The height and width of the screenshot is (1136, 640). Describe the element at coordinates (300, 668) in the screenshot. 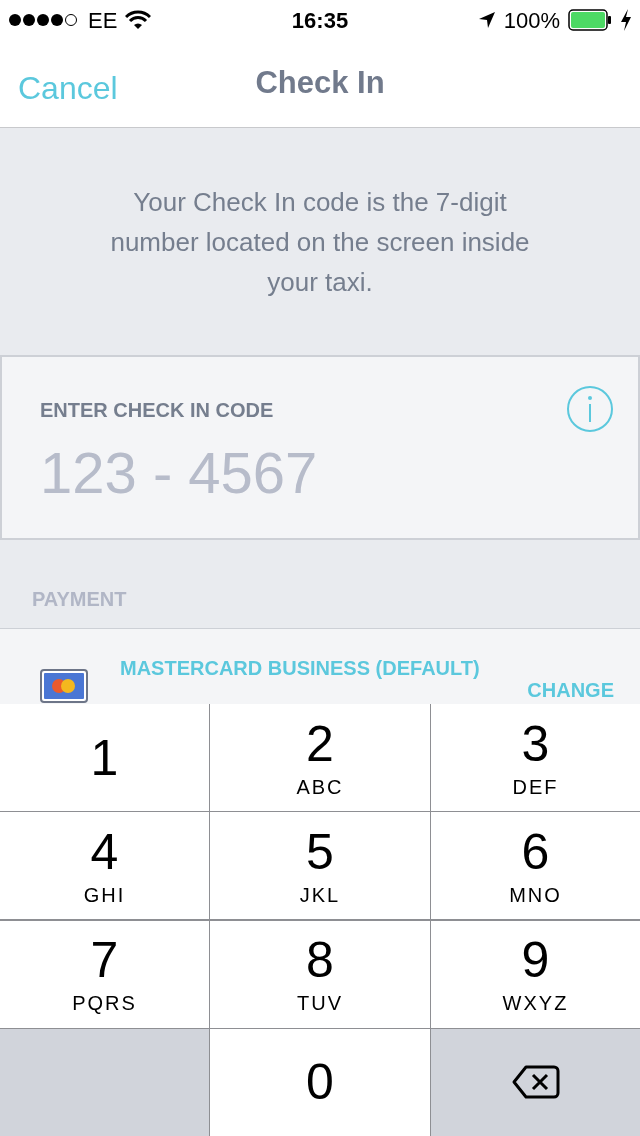

I see `card-name: MASTERCARD BUSINESS (DEFAULT)` at that location.